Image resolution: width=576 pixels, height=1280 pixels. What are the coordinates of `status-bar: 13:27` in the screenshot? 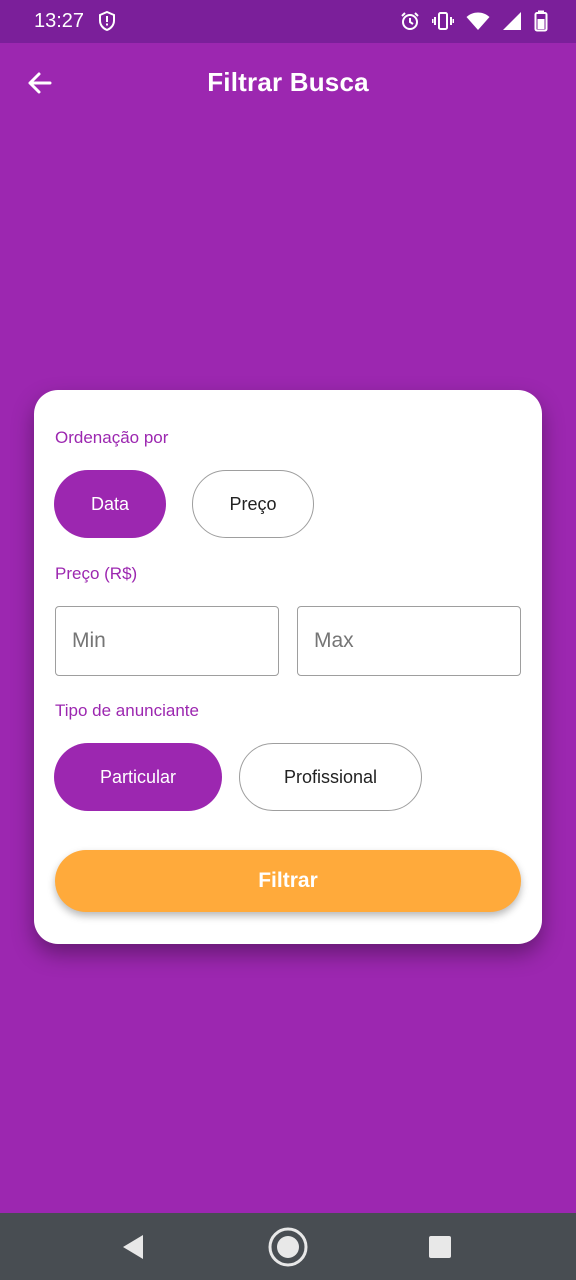 It's located at (288, 21).